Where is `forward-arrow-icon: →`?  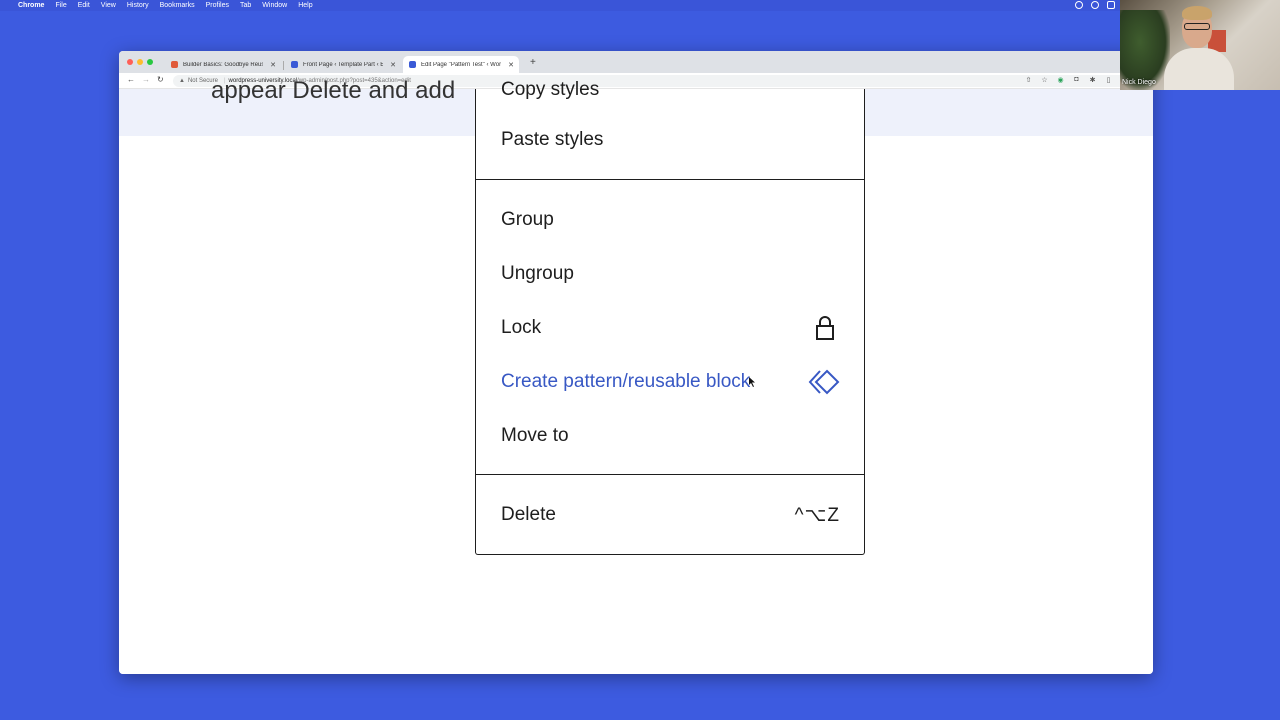 forward-arrow-icon: → is located at coordinates (146, 79).